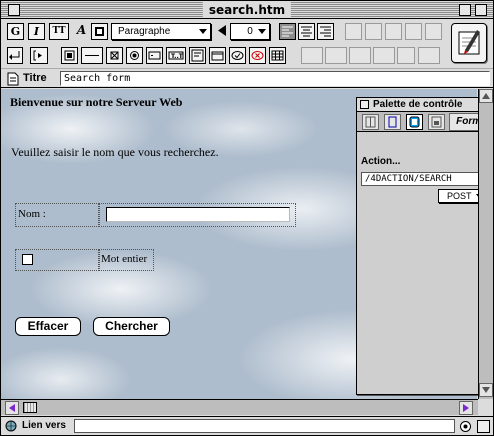 Image resolution: width=494 pixels, height=436 pixels. I want to click on vertical-scrollbar, so click(485, 244).